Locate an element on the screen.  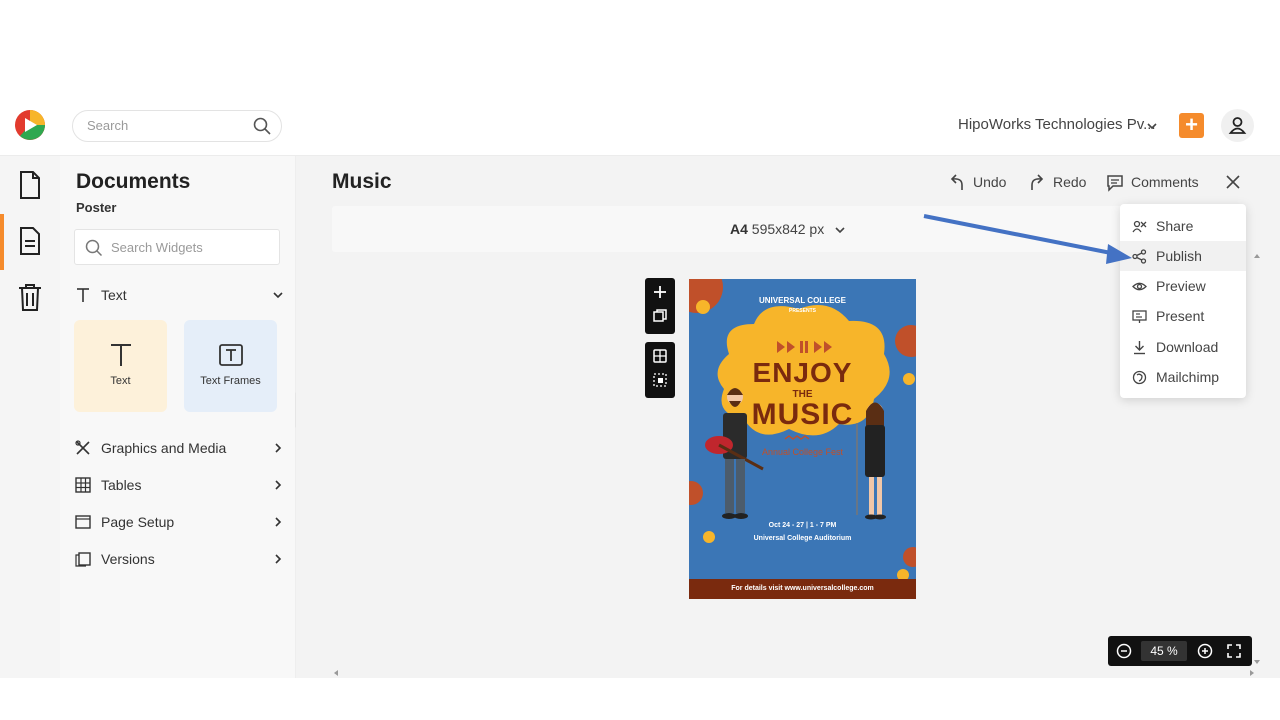
menu-item-label: Mailchimp is located at coordinates (1188, 377).